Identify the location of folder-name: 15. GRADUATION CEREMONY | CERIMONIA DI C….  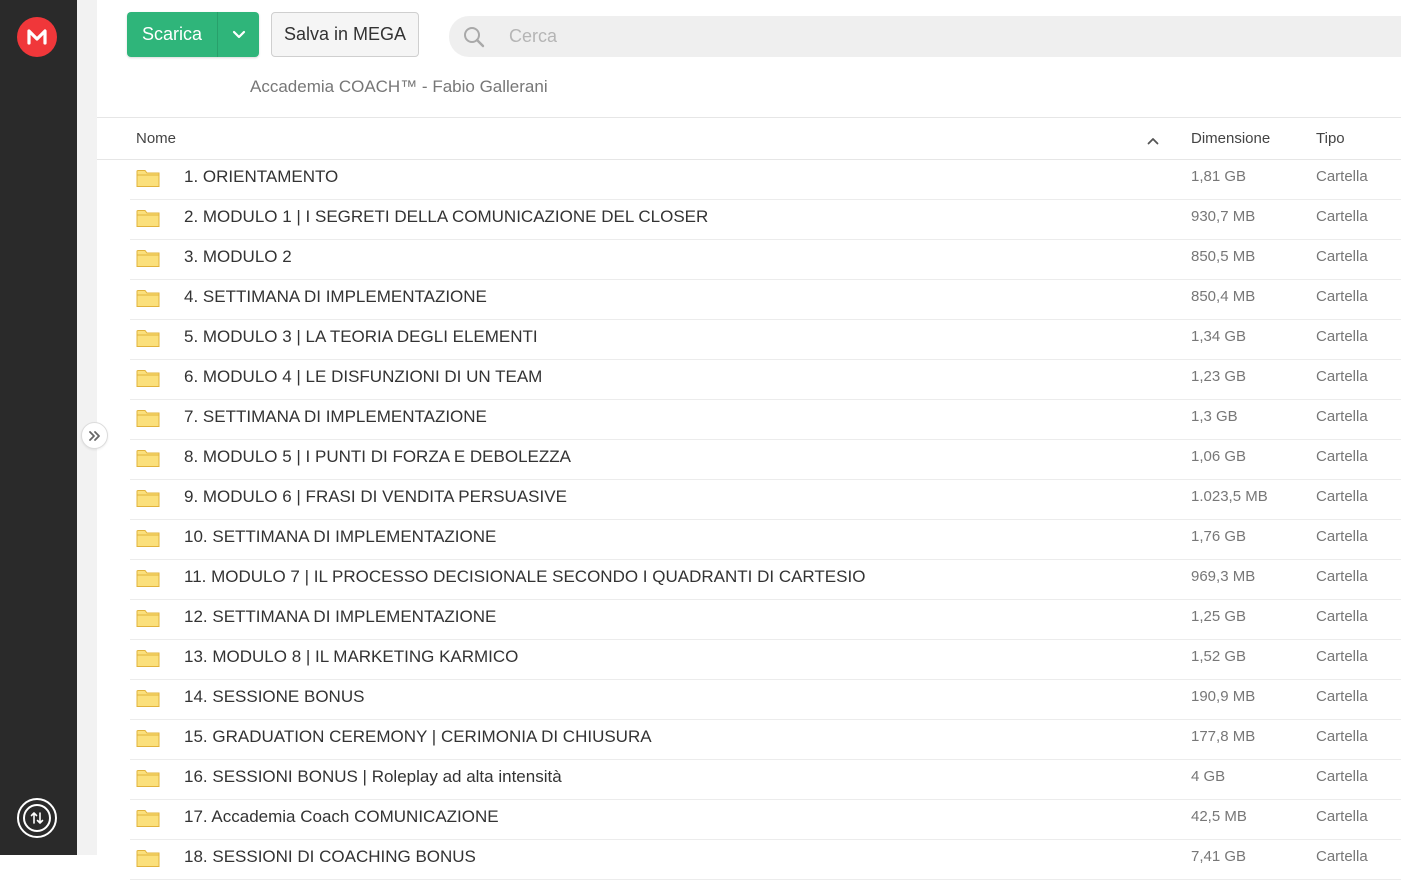
(418, 737).